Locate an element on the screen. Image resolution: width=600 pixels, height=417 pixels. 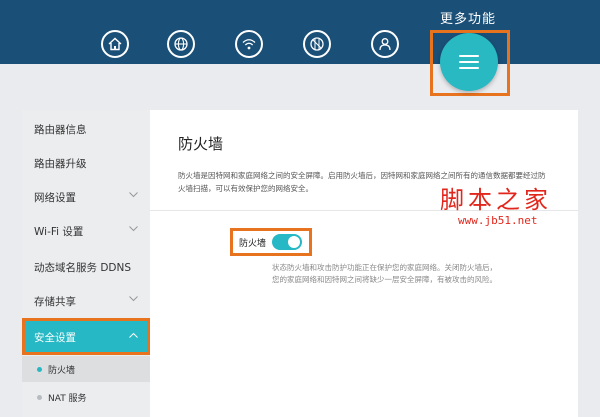
sidebar-item-label: 存储共享 is located at coordinates (55, 301).